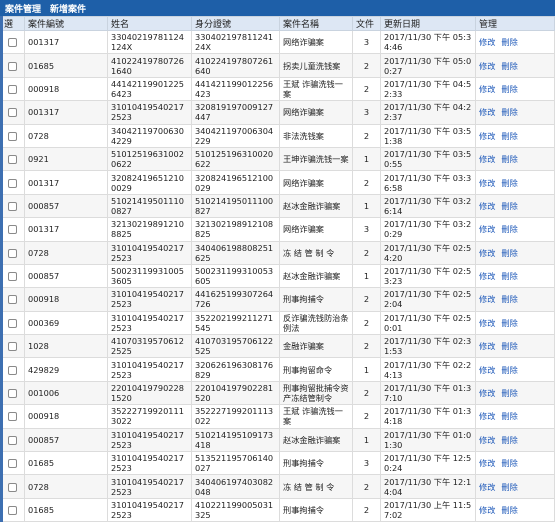 The height and width of the screenshot is (522, 555). What do you see at coordinates (235, 369) in the screenshot?
I see `id-number-cell: 320626196308176829` at bounding box center [235, 369].